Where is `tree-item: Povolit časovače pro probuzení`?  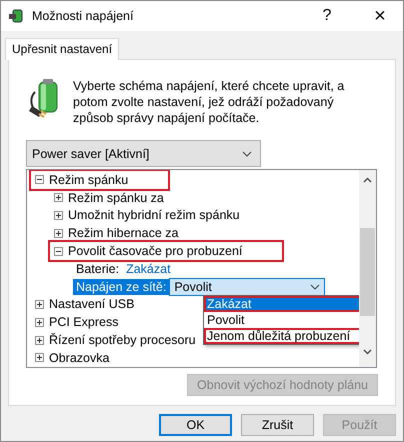
tree-item: Povolit časovače pro probuzení is located at coordinates (155, 251).